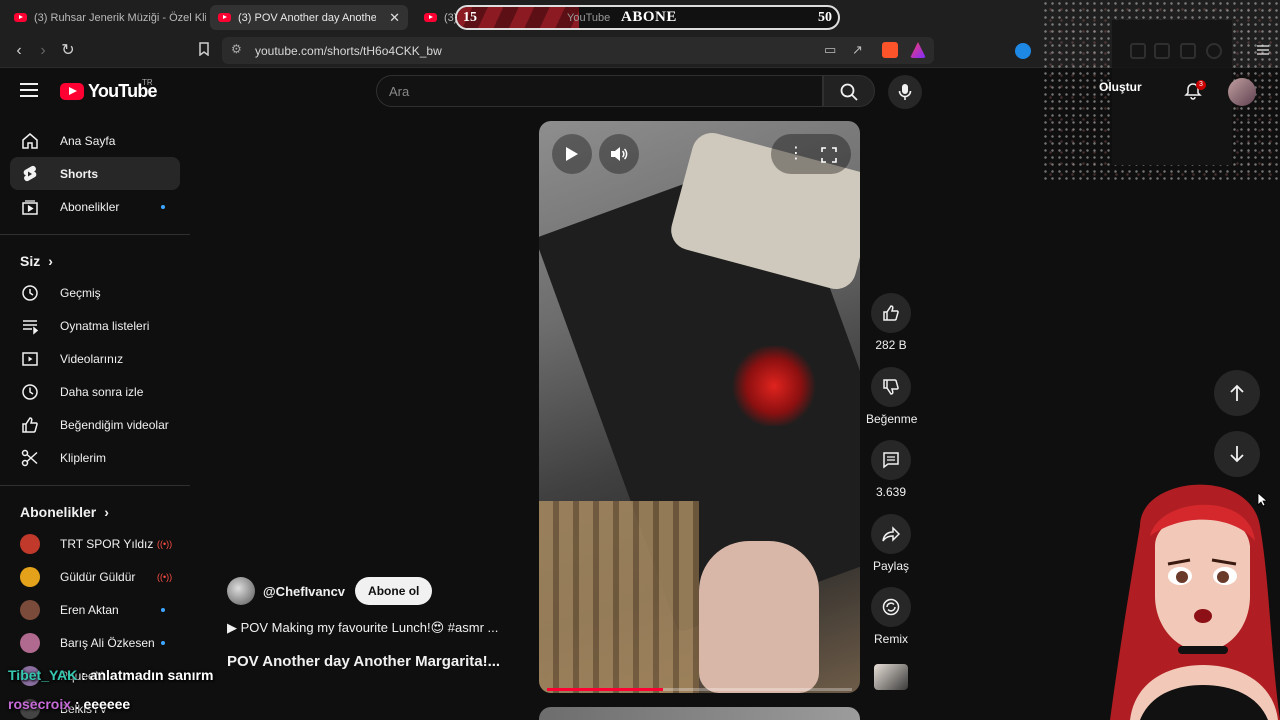 The width and height of the screenshot is (1280, 720). I want to click on sidebar-subscription-item: Barış Ali Özkesen, so click(95, 642).